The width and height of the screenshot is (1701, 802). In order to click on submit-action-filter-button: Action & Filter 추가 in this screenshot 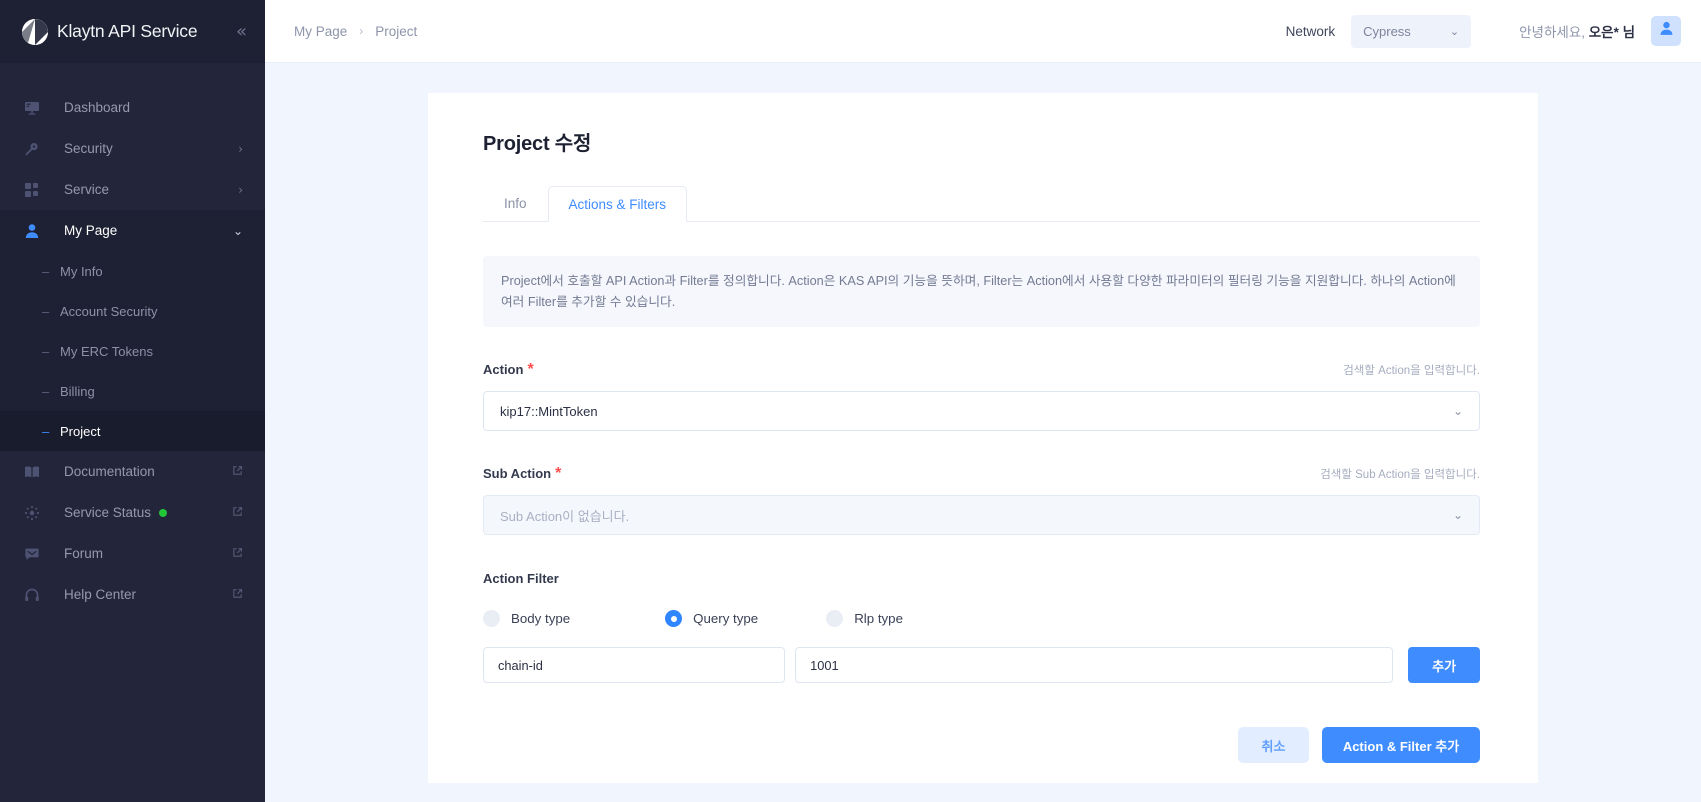, I will do `click(1401, 745)`.